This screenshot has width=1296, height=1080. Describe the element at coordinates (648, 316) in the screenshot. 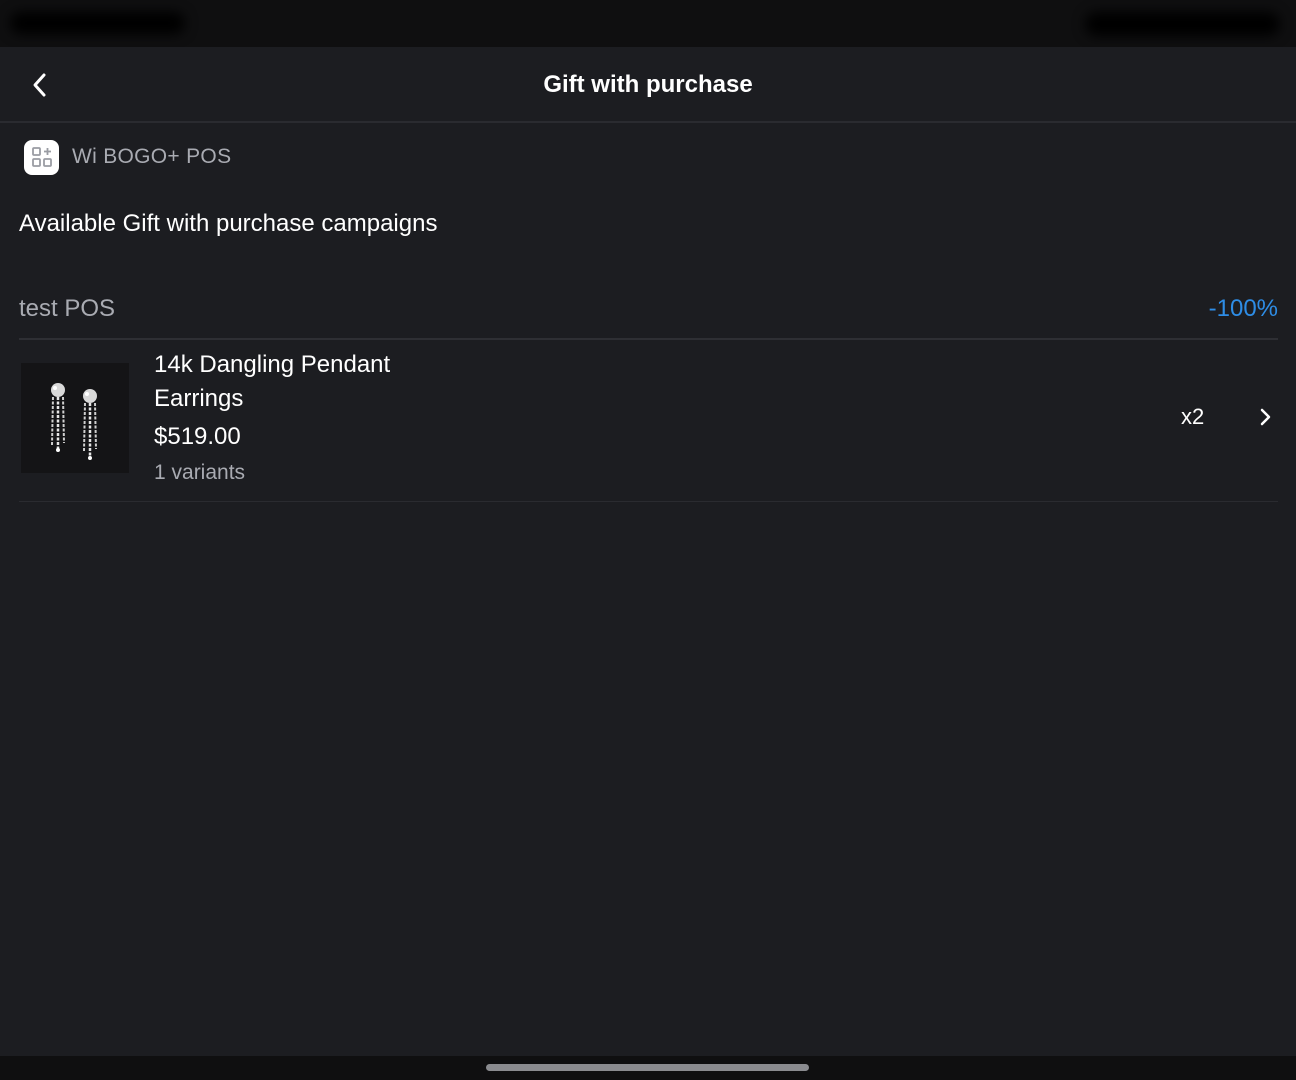

I see `campaign-header: test POS -100%` at that location.